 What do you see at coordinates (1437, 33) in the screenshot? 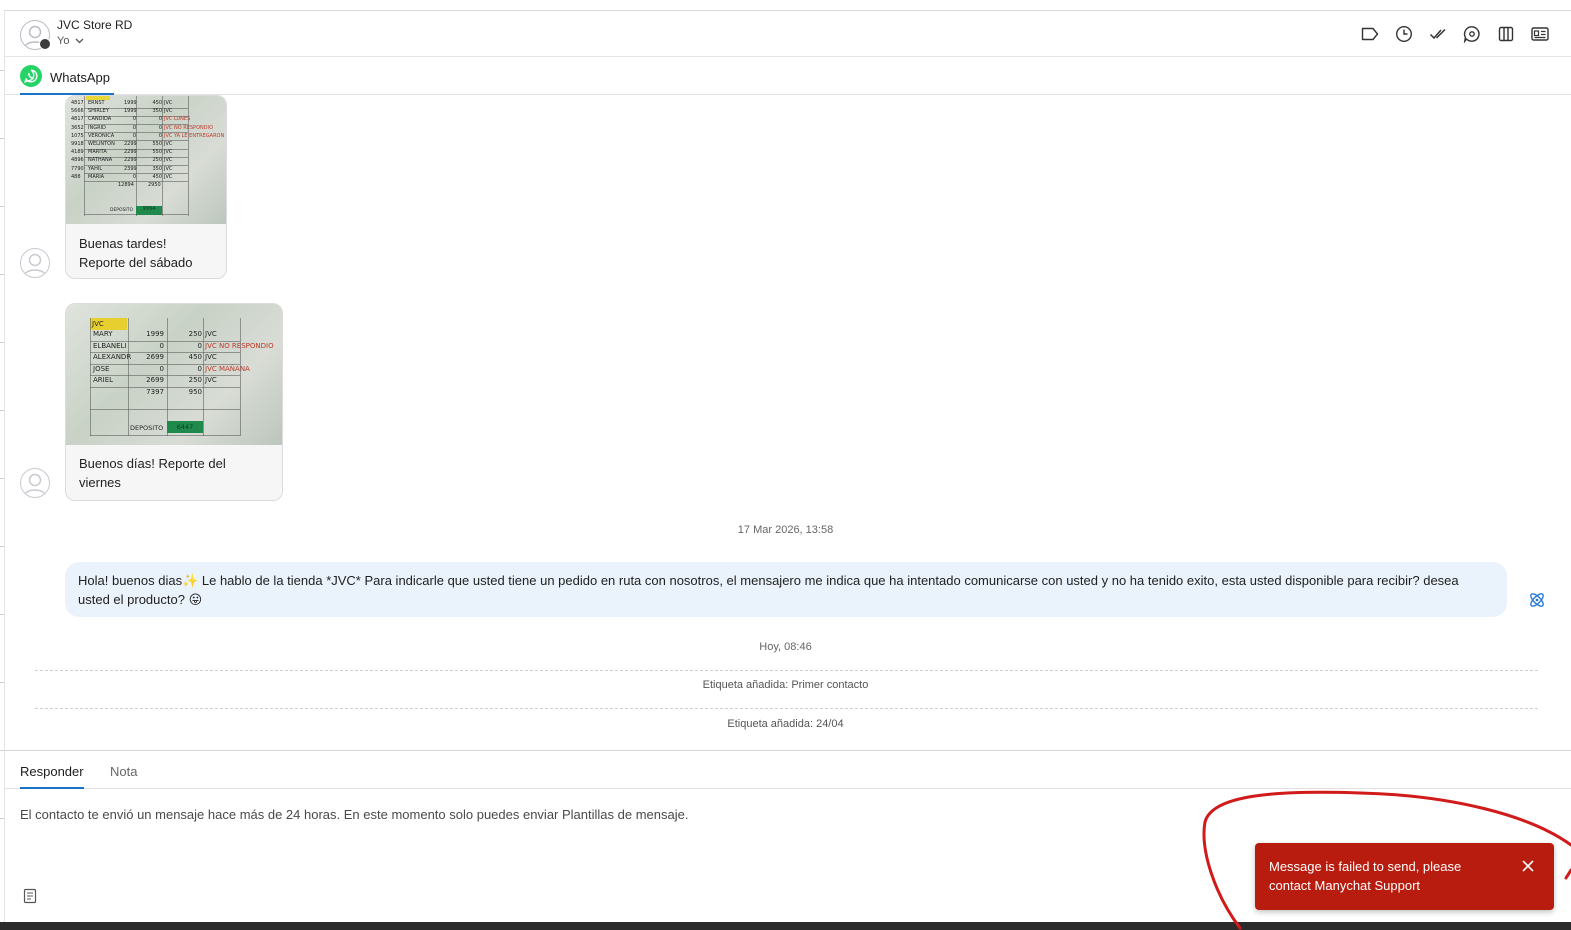
I see `resolve-check-icon` at bounding box center [1437, 33].